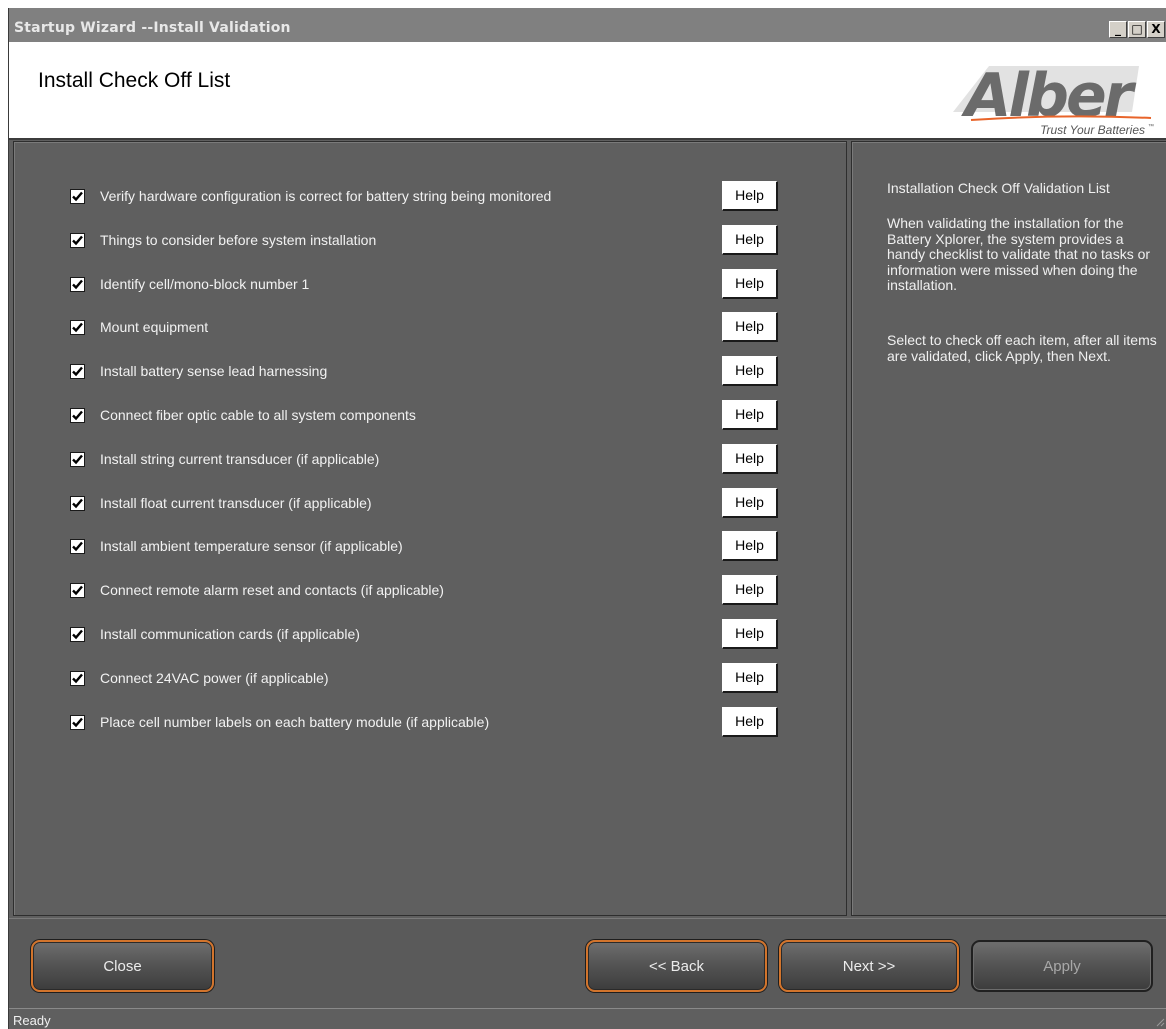 The image size is (1166, 1029). I want to click on checklist-item-label: Install battery sense lead harnessing, so click(214, 371).